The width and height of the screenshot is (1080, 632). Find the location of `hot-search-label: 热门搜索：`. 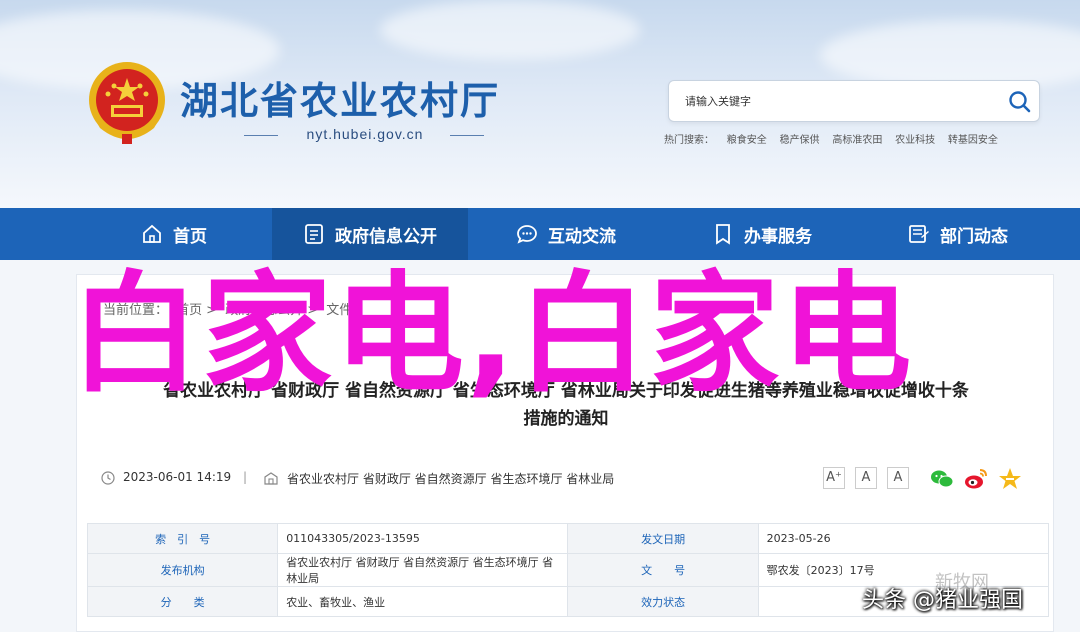

hot-search-label: 热门搜索： is located at coordinates (689, 140).